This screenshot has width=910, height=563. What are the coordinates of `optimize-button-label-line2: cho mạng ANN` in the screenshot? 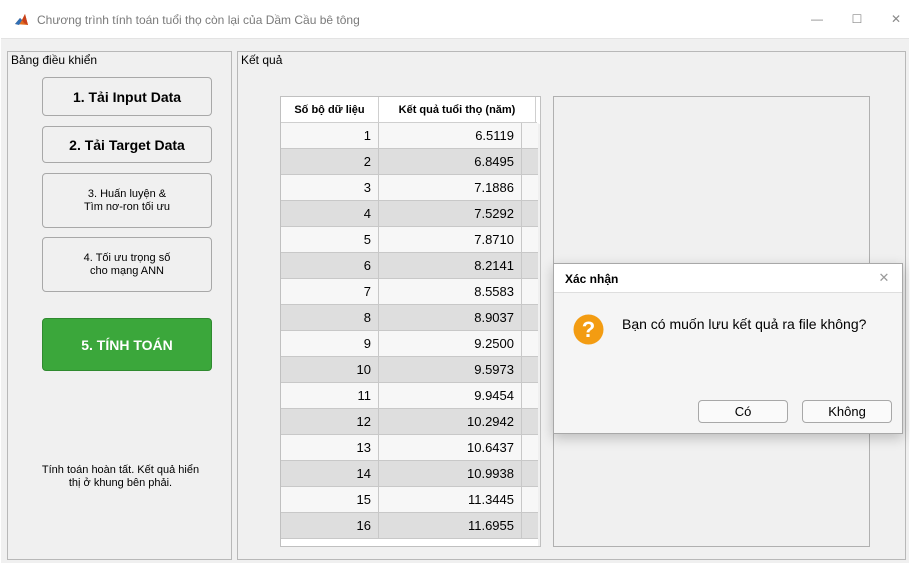 It's located at (127, 270).